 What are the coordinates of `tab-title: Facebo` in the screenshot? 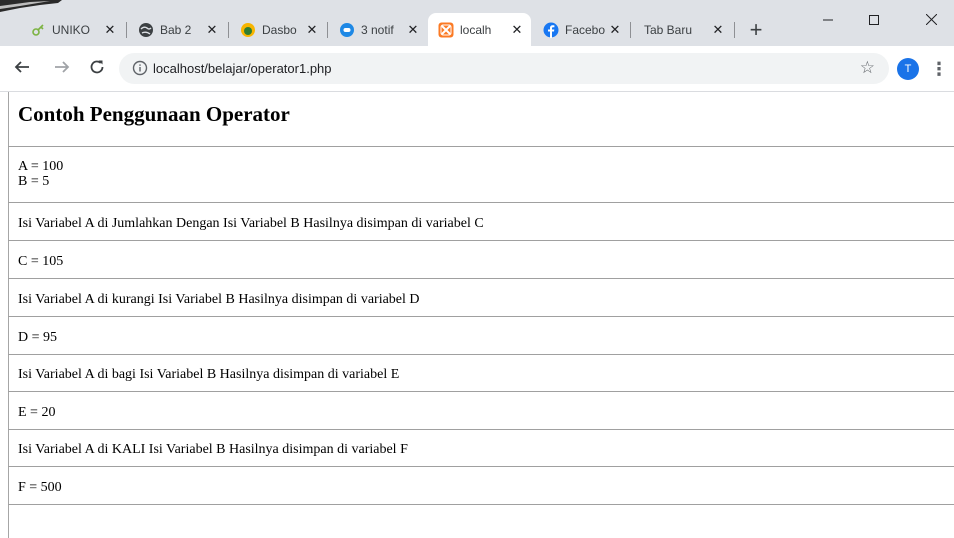 It's located at (585, 29).